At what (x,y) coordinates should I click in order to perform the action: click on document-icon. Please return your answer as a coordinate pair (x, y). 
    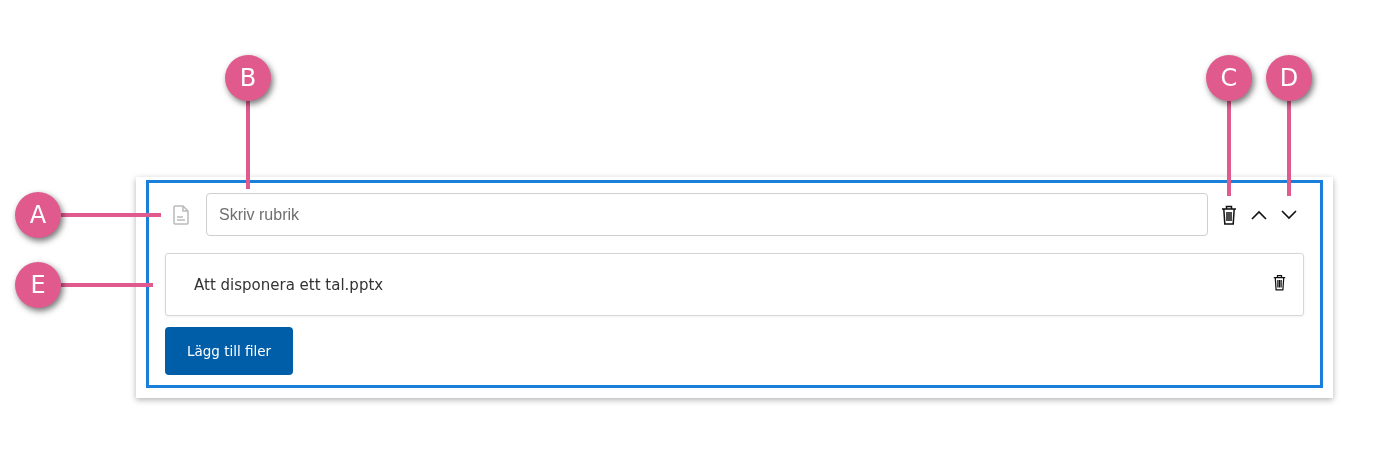
    Looking at the image, I should click on (181, 214).